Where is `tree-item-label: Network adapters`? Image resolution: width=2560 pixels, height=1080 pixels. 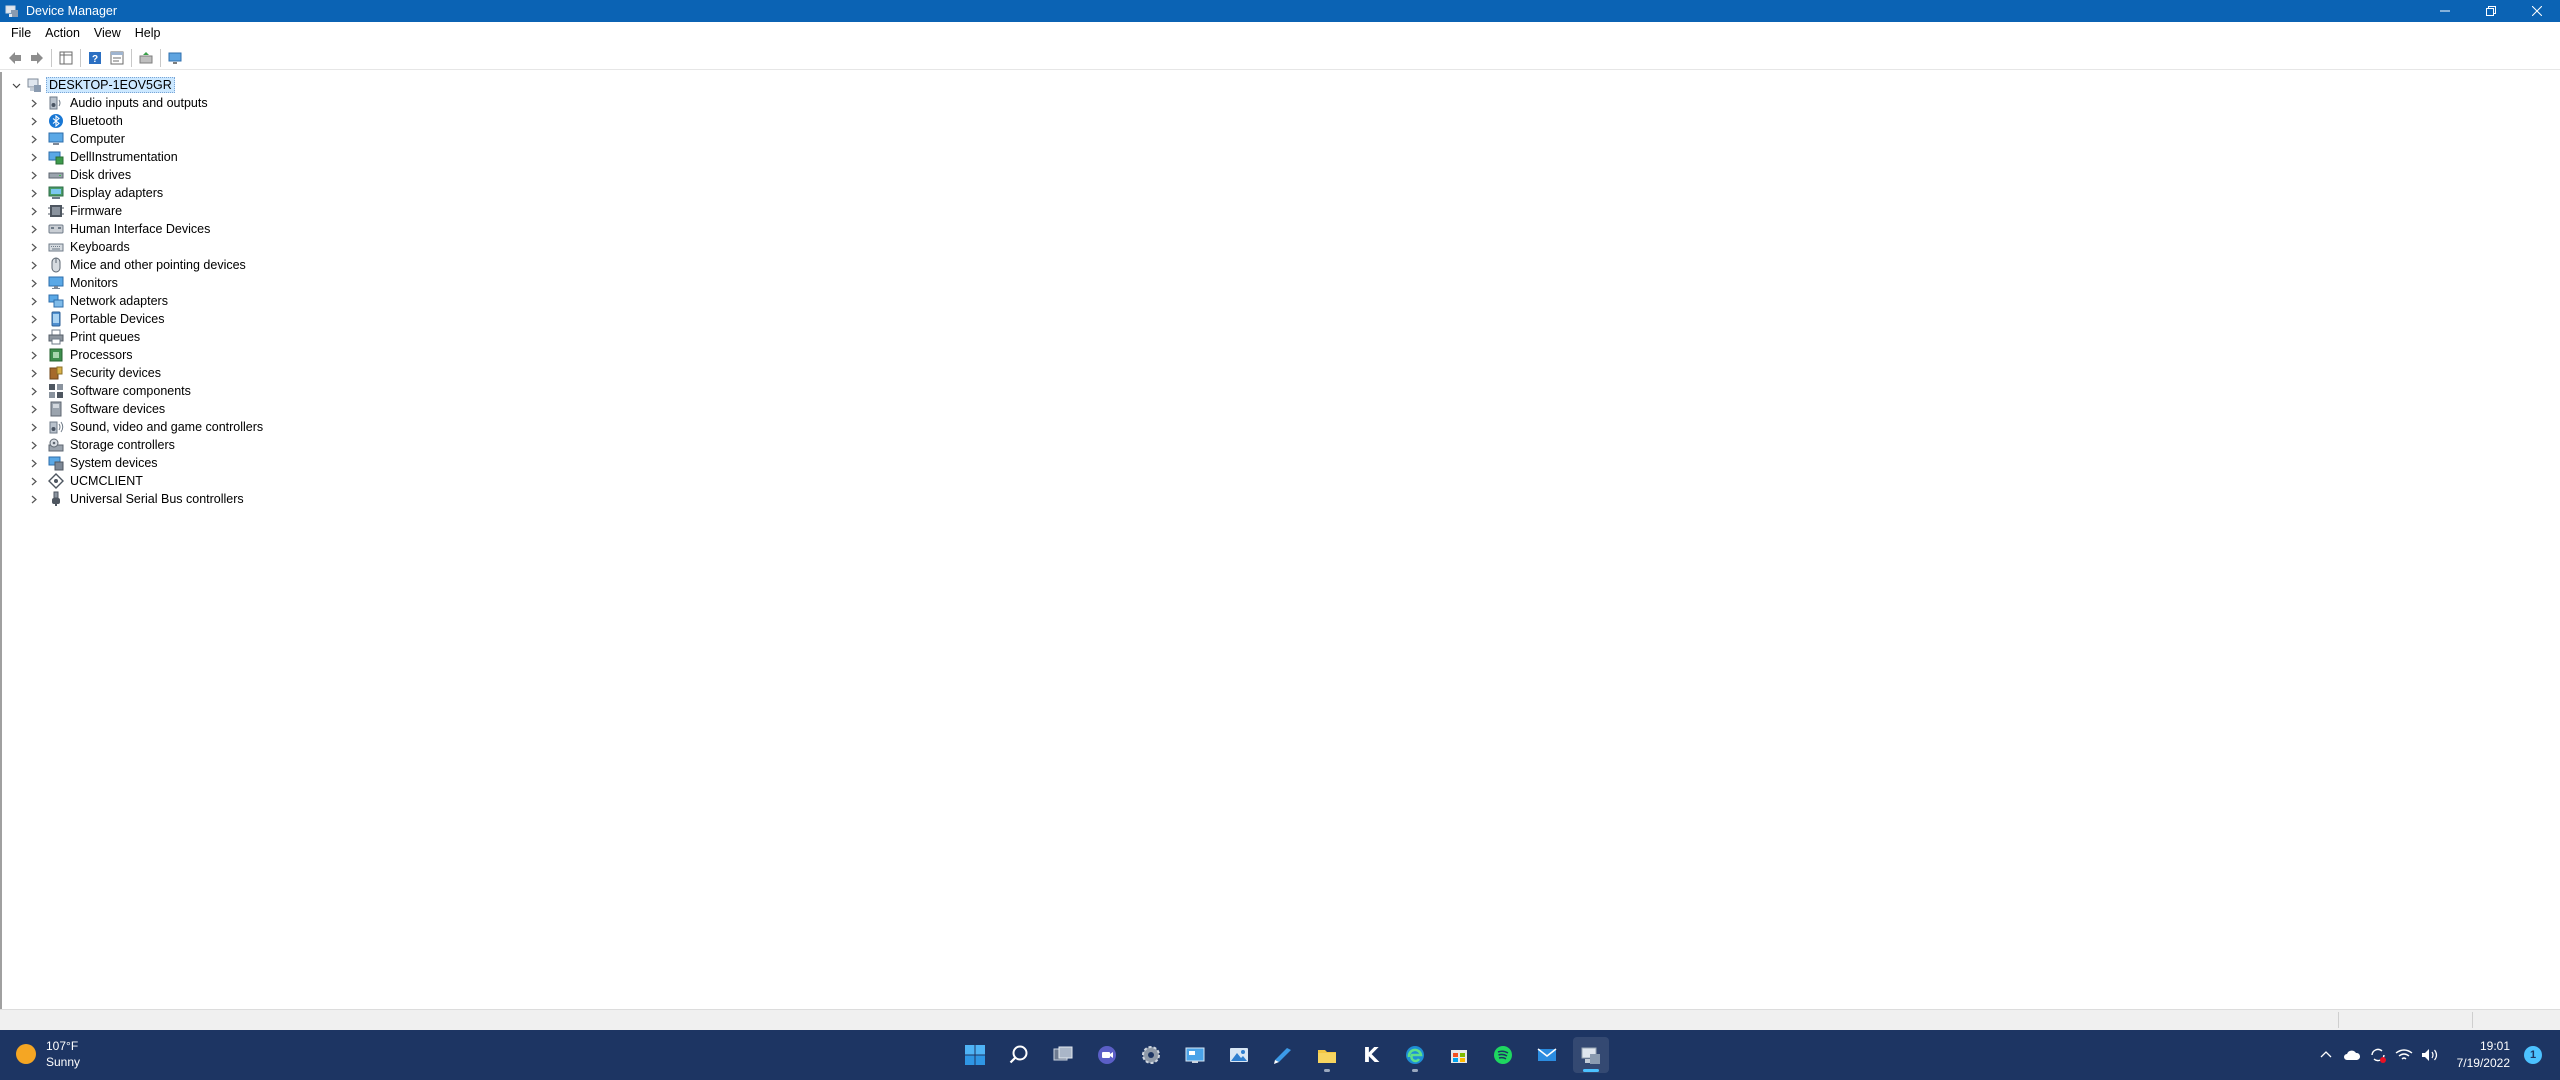
tree-item-label: Network adapters is located at coordinates (119, 301).